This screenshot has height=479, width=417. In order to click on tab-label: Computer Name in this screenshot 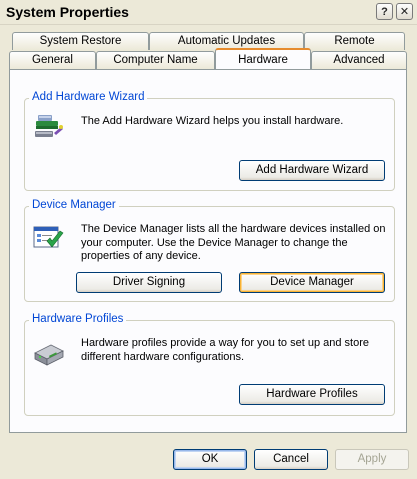, I will do `click(155, 60)`.